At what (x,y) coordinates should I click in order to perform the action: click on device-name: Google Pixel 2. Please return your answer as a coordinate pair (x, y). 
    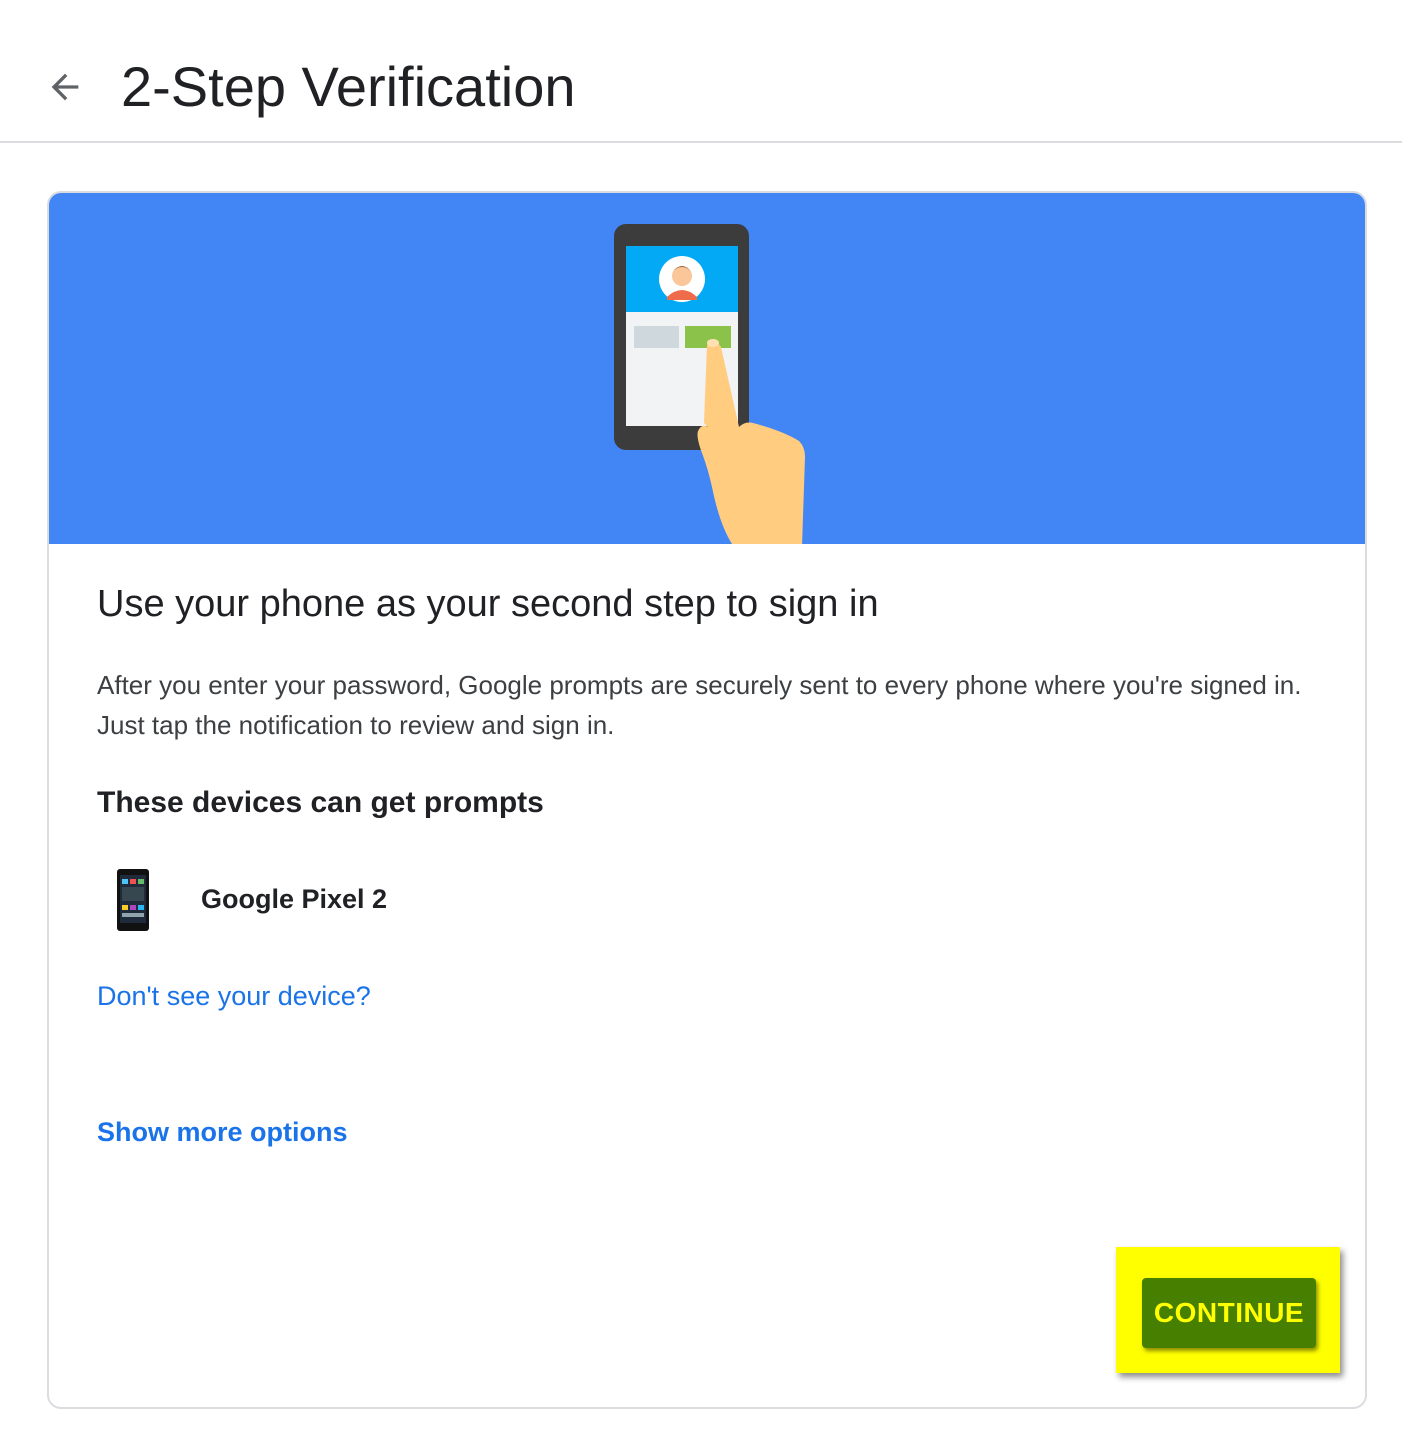
    Looking at the image, I should click on (294, 899).